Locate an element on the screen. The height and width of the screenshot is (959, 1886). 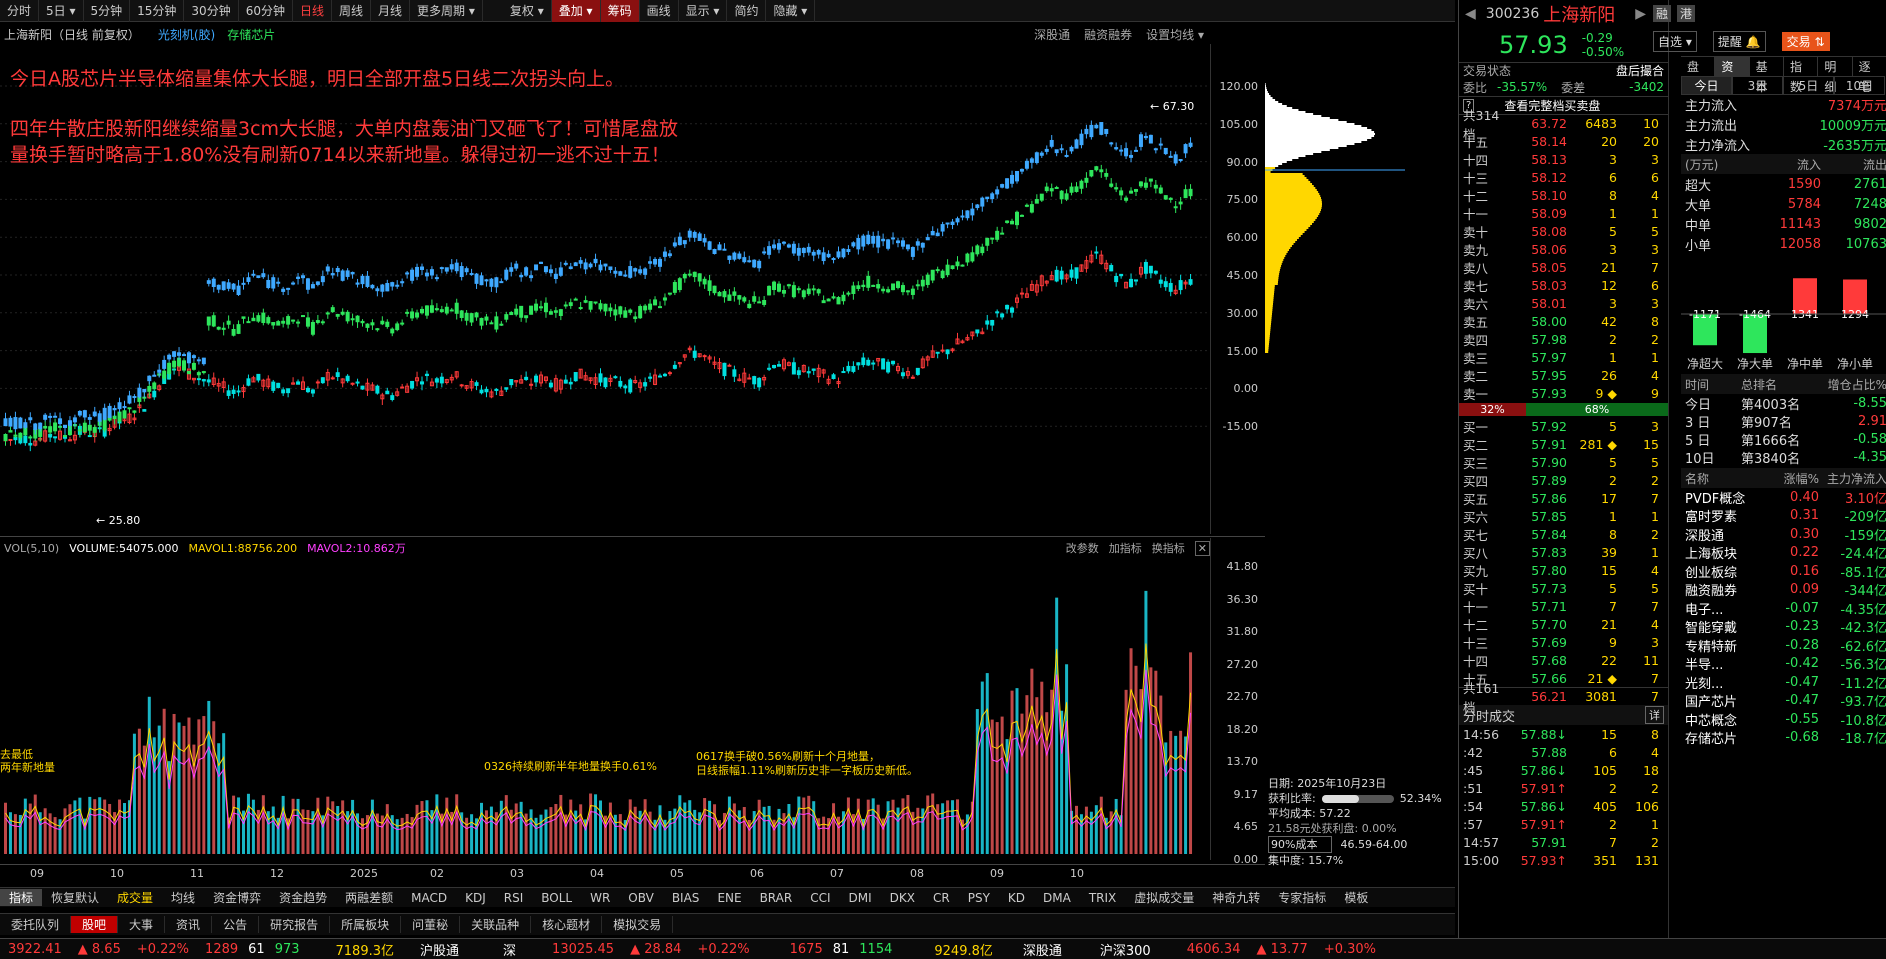
trade-button: 交易 ⇅ is located at coordinates (1805, 41).